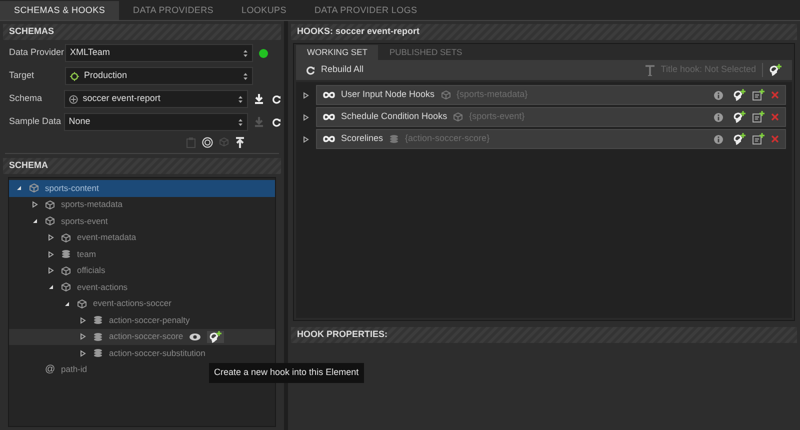 This screenshot has width=800, height=430. Describe the element at coordinates (394, 117) in the screenshot. I see `hook-name: Schedule Condition Hooks` at that location.